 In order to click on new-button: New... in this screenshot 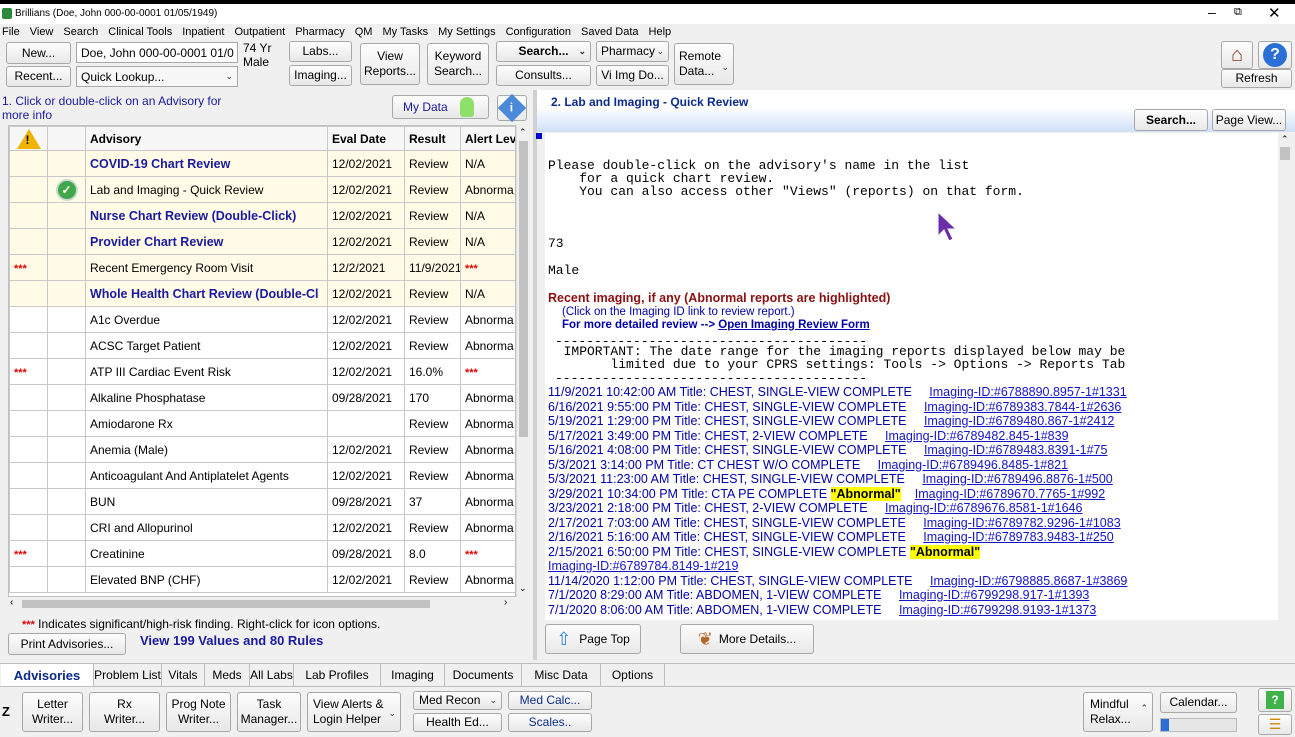, I will do `click(38, 53)`.